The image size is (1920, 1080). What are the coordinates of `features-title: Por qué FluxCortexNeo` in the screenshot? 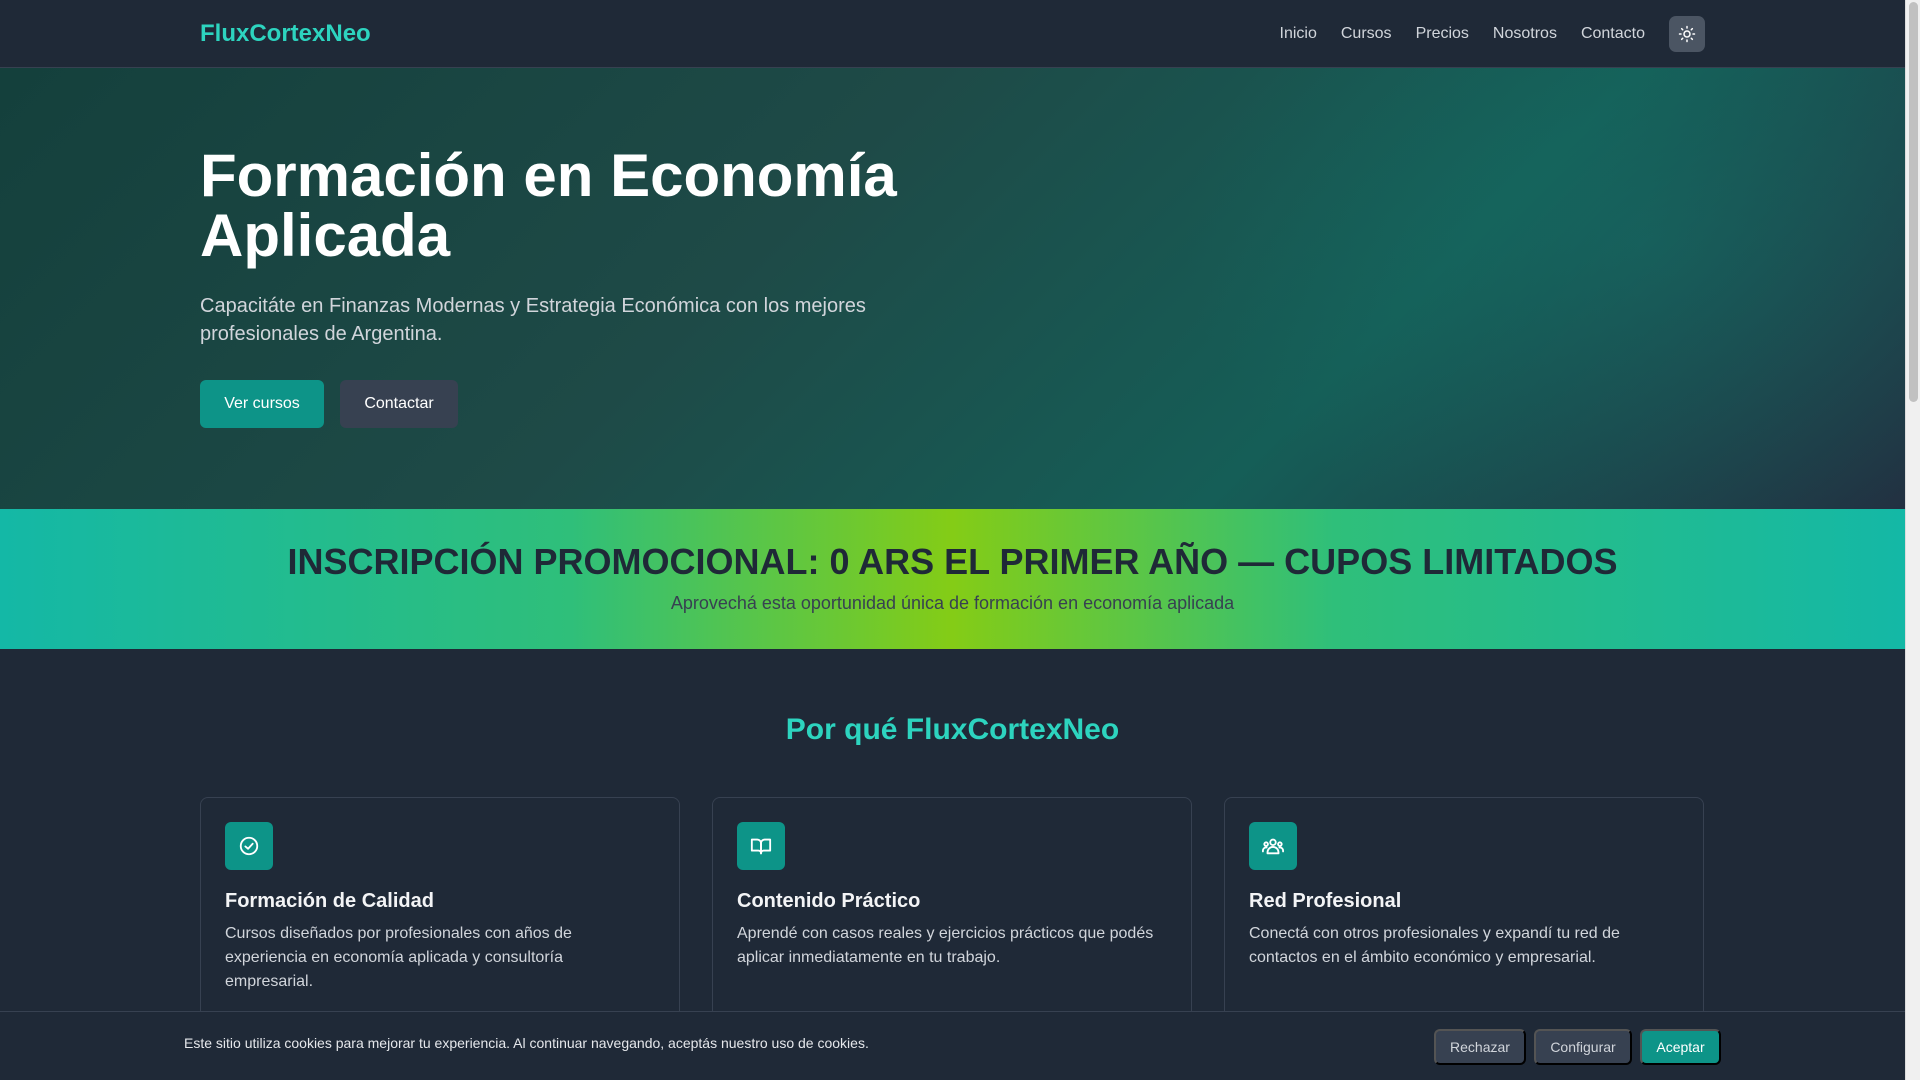 It's located at (952, 729).